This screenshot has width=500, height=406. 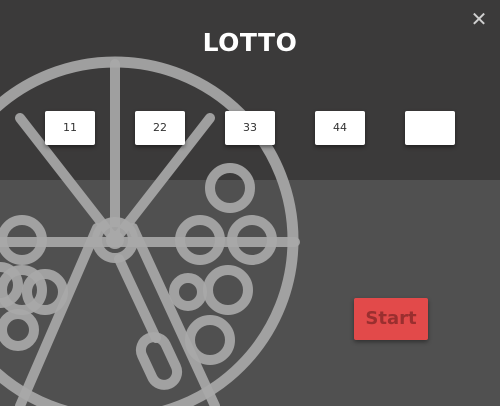 I want to click on number-slot-1: 11, so click(x=70, y=128).